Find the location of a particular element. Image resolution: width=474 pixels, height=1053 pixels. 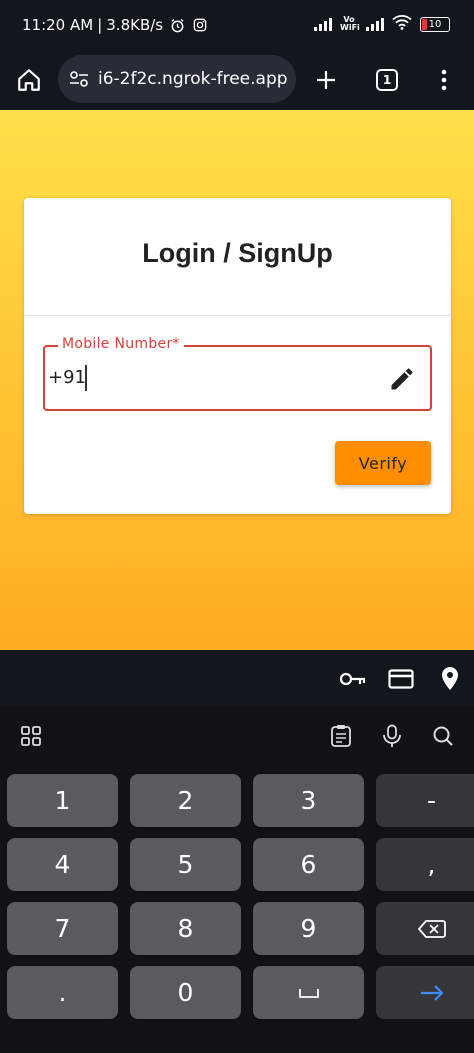

mobile-number-label: Mobile Number* is located at coordinates (121, 344).